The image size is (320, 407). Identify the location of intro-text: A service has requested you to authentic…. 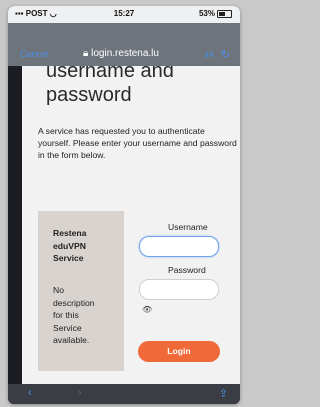
(137, 143).